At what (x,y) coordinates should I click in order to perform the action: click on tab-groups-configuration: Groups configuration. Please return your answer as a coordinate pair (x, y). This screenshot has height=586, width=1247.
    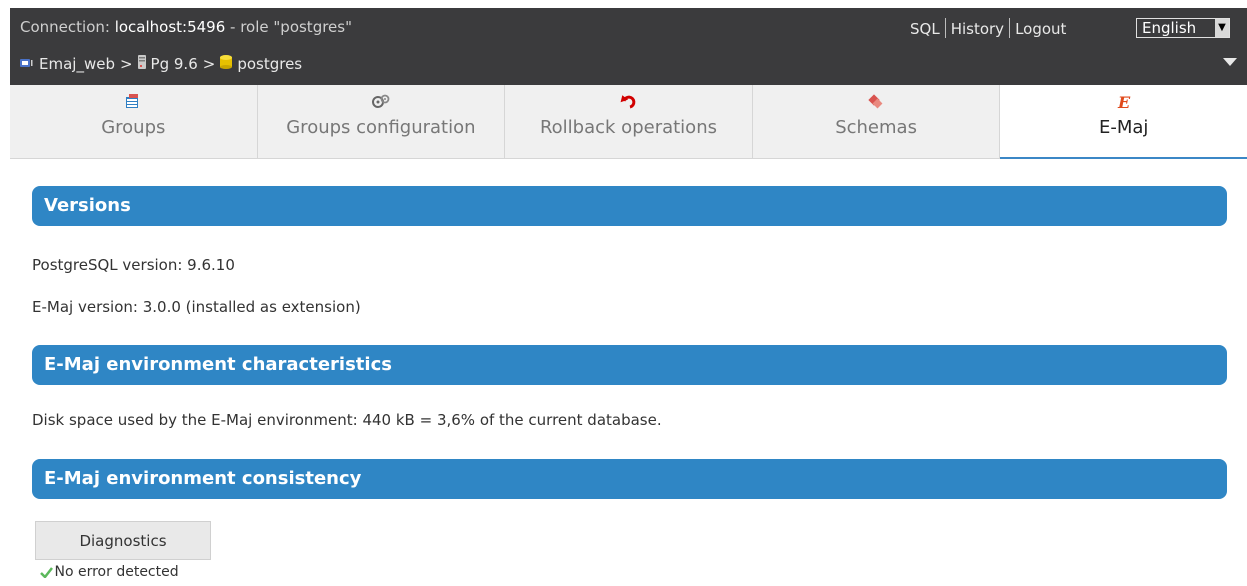
    Looking at the image, I should click on (382, 122).